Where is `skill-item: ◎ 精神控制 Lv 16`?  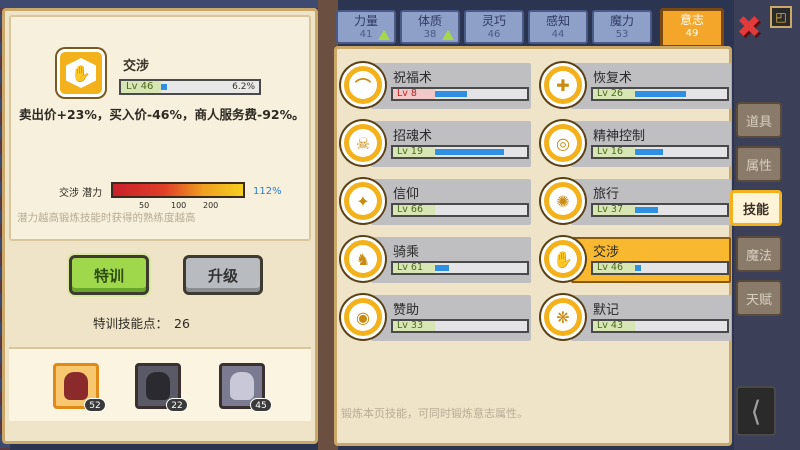 skill-item: ◎ 精神控制 Lv 16 is located at coordinates (637, 142).